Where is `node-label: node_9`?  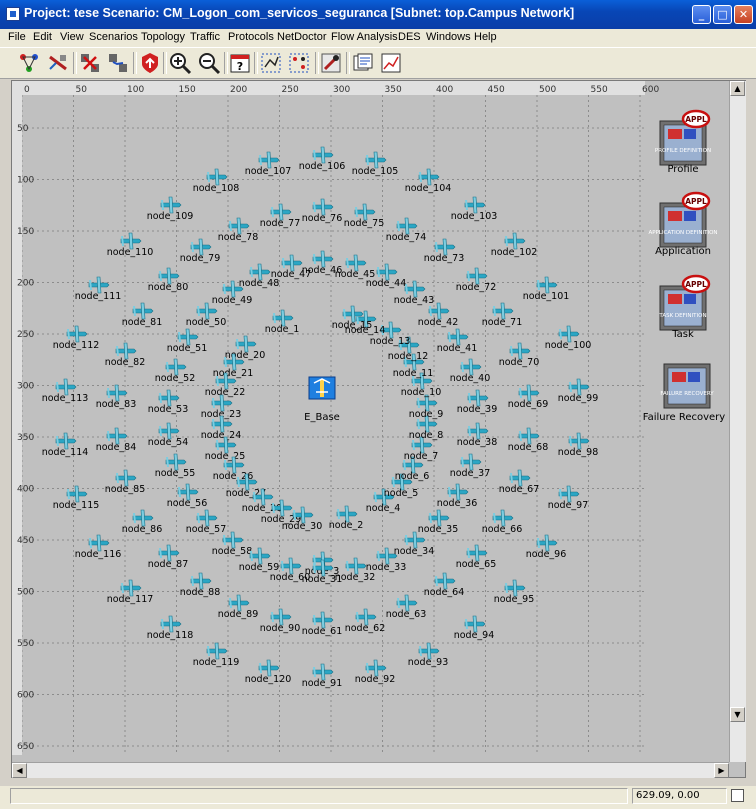 node-label: node_9 is located at coordinates (426, 414).